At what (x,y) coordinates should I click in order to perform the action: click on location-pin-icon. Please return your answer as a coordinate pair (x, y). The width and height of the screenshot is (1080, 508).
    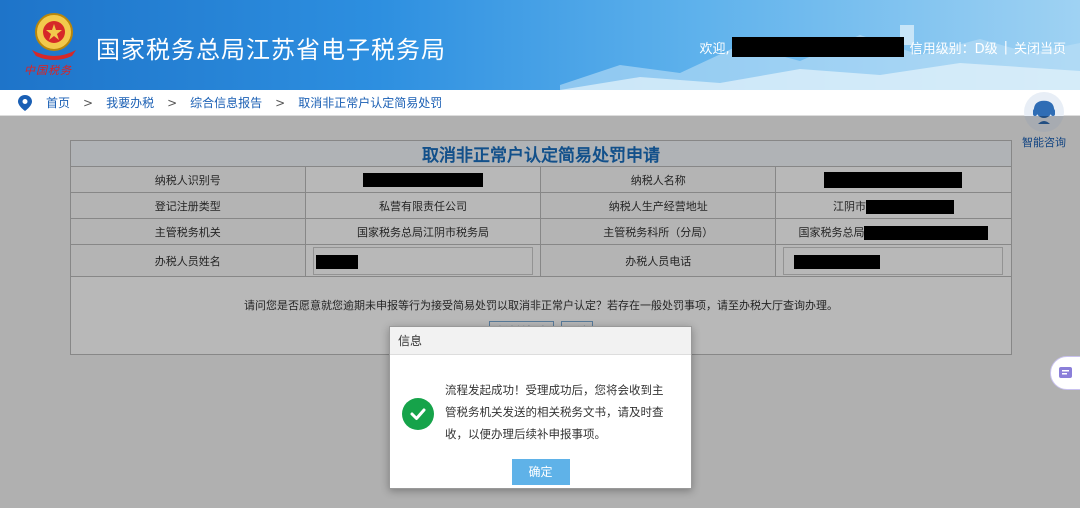
    Looking at the image, I should click on (25, 102).